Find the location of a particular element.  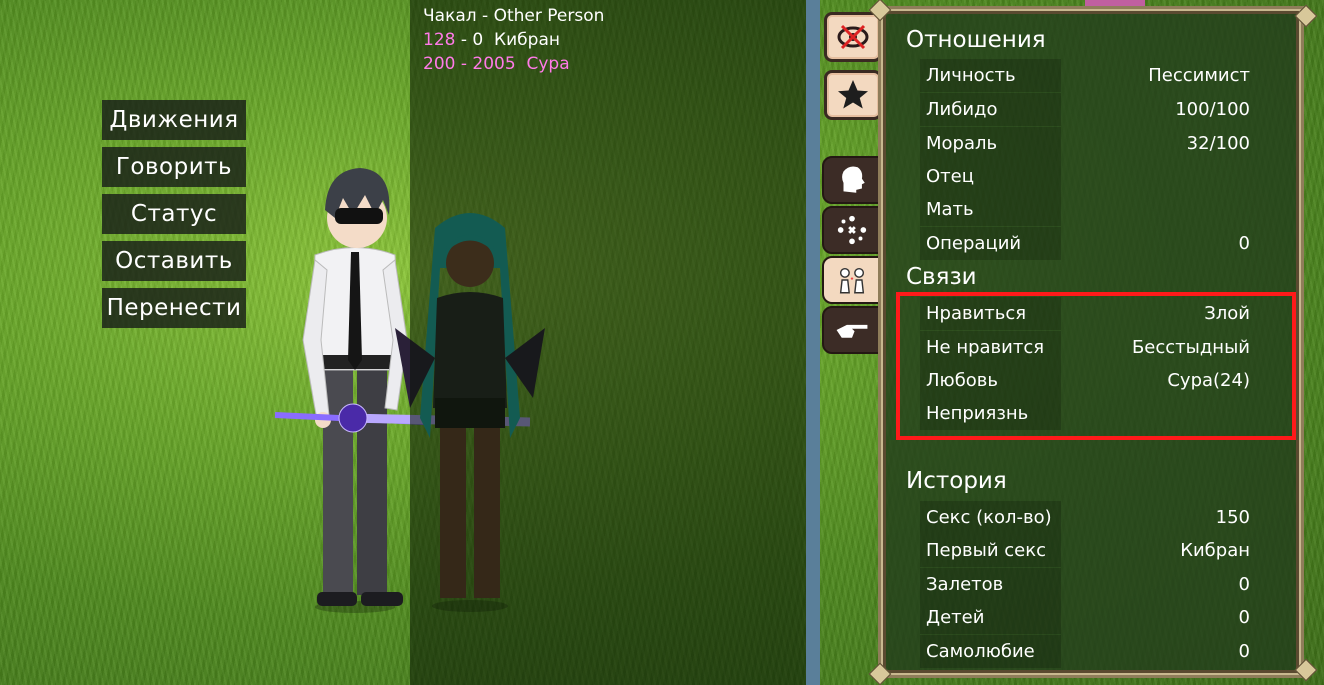

head-profile-icon is located at coordinates (853, 179).